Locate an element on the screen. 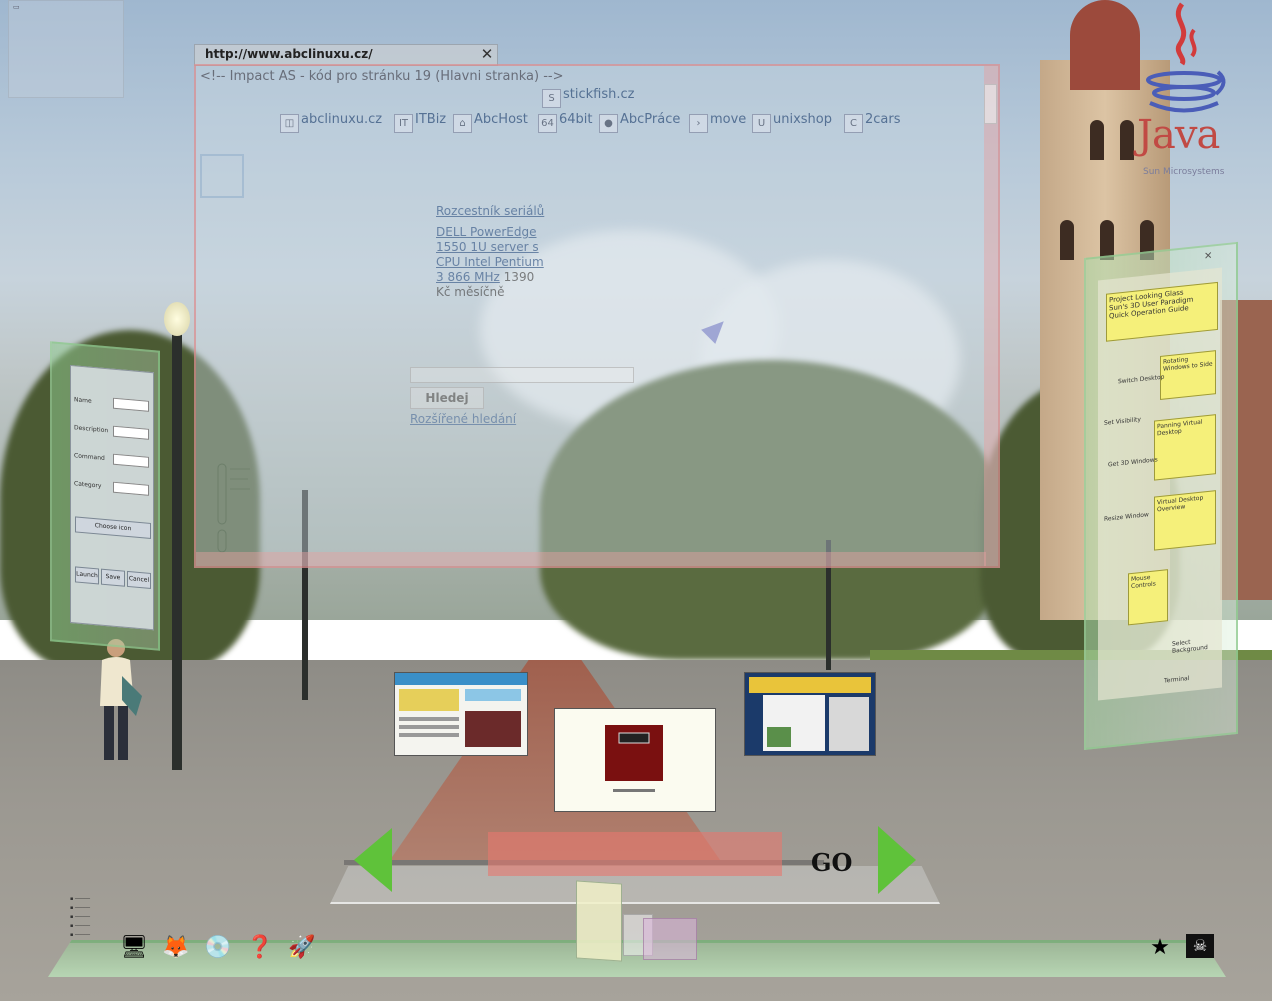 The width and height of the screenshot is (1272, 1001). launch-button: Launch is located at coordinates (87, 575).